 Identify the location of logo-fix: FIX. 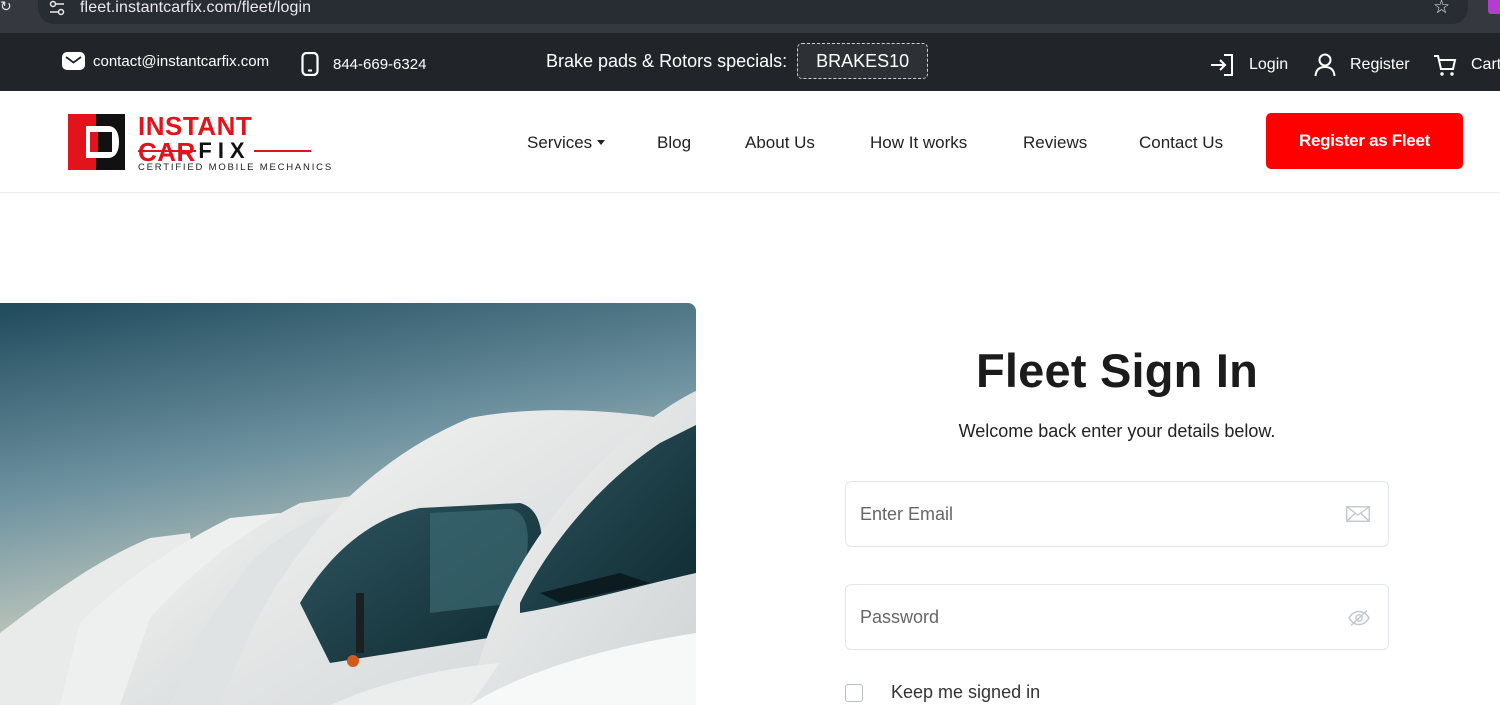
(224, 150).